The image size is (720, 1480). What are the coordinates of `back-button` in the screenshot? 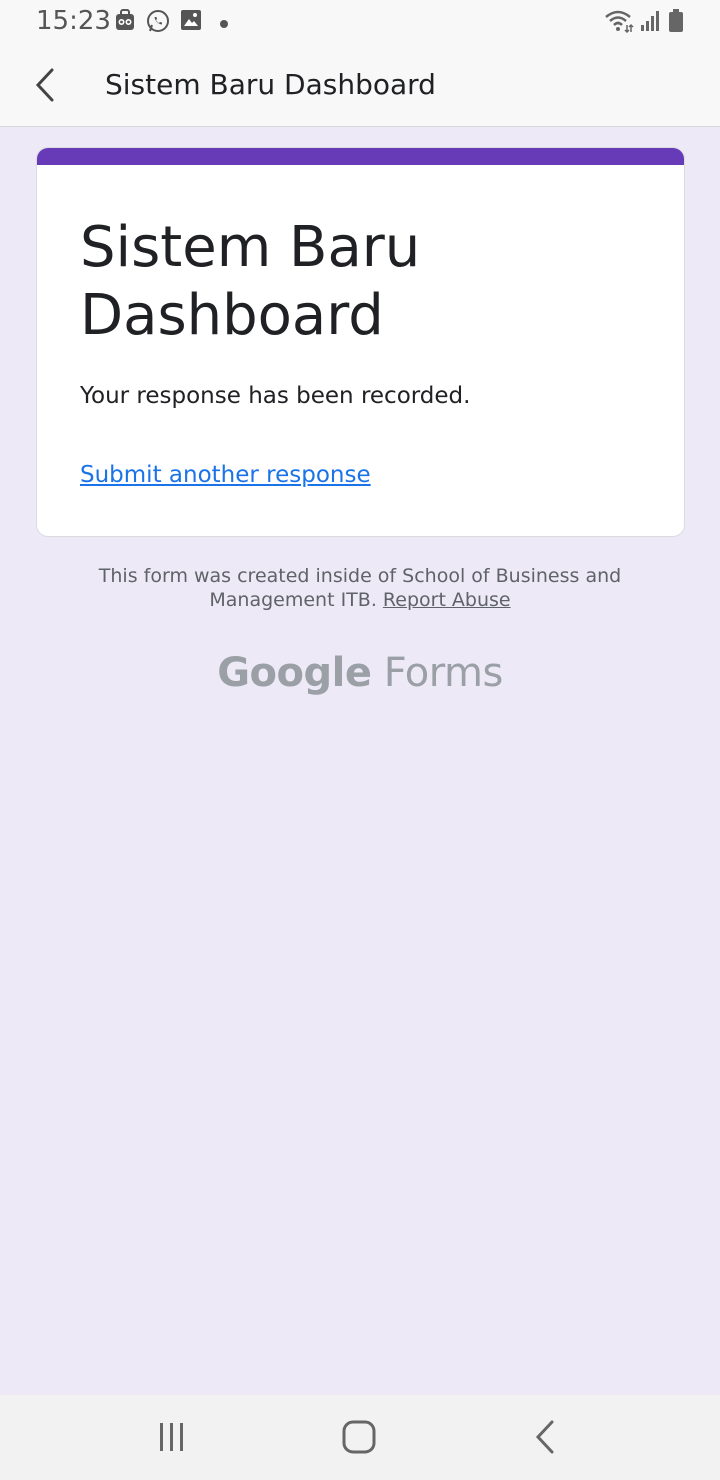 It's located at (45, 85).